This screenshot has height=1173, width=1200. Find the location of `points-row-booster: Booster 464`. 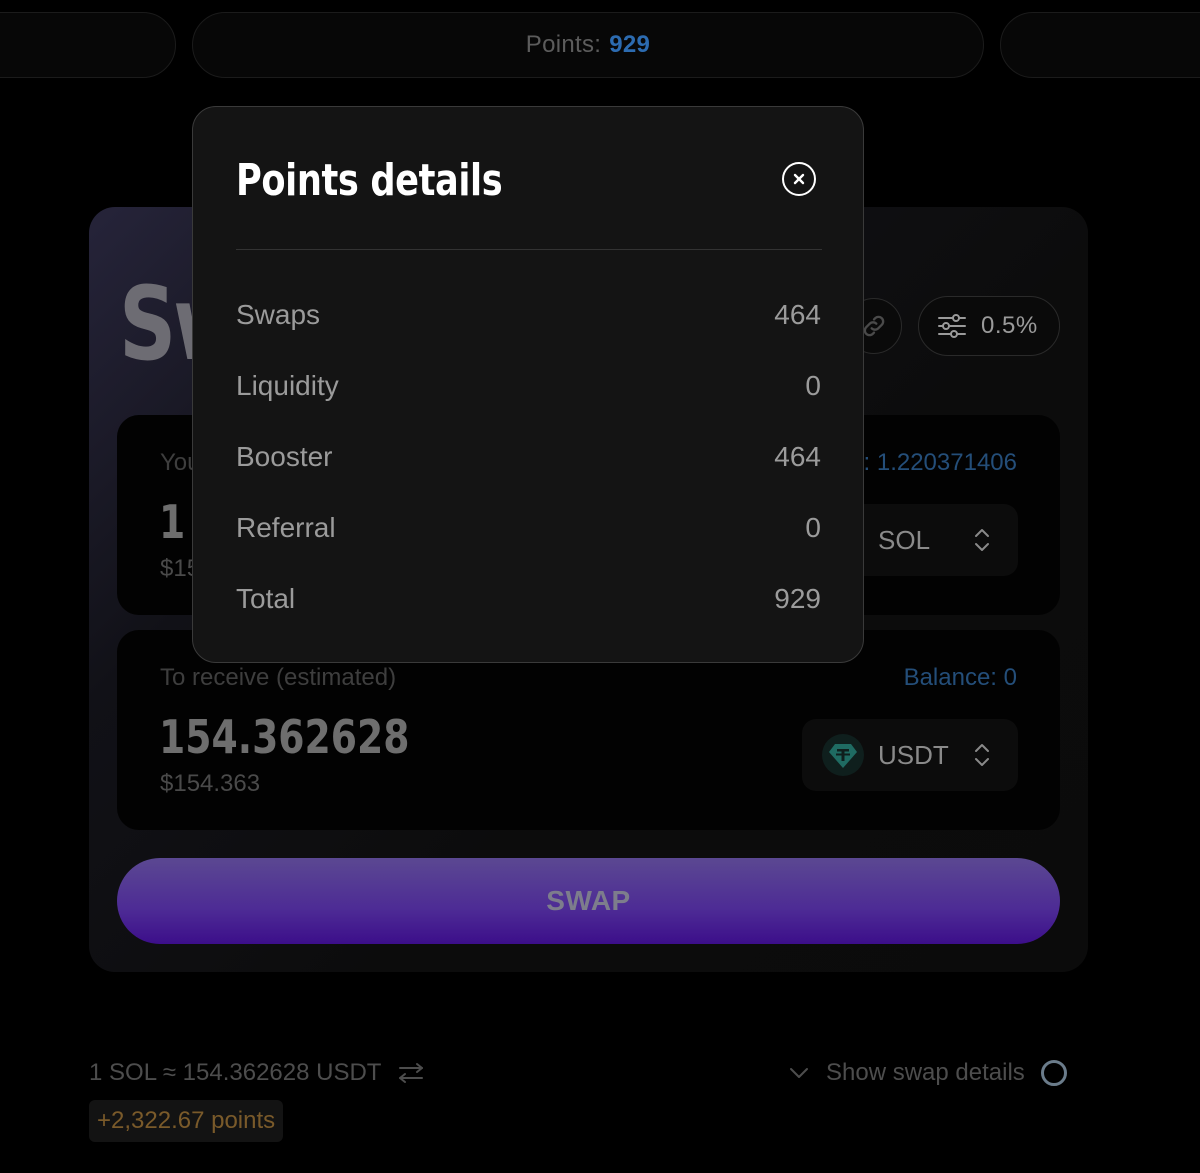

points-row-booster: Booster 464 is located at coordinates (528, 456).